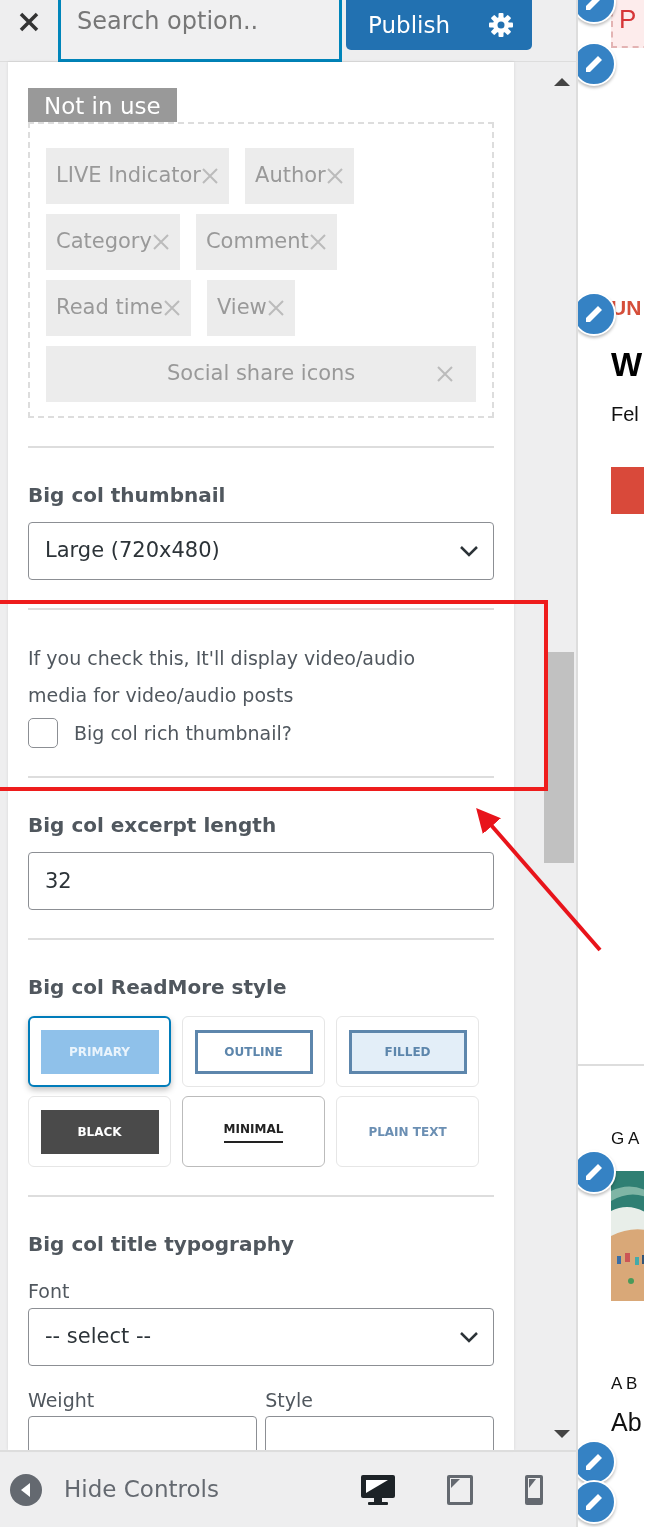  What do you see at coordinates (562, 1435) in the screenshot?
I see `scroll-down-icon` at bounding box center [562, 1435].